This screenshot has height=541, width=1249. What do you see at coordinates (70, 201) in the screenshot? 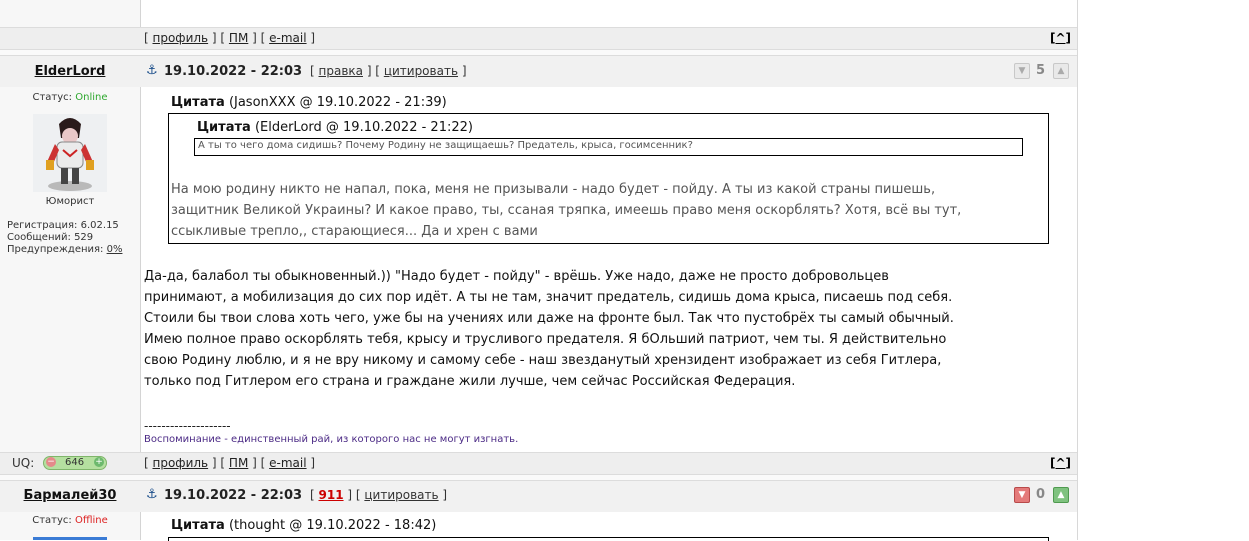
I see `user-title: Юморист` at bounding box center [70, 201].